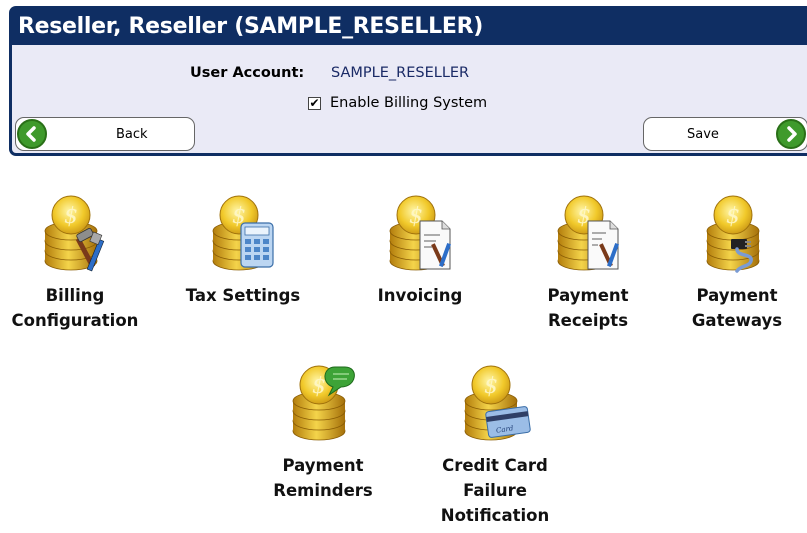  I want to click on page-title: Reseller, Reseller (SAMPLE_RESELLER), so click(409, 27).